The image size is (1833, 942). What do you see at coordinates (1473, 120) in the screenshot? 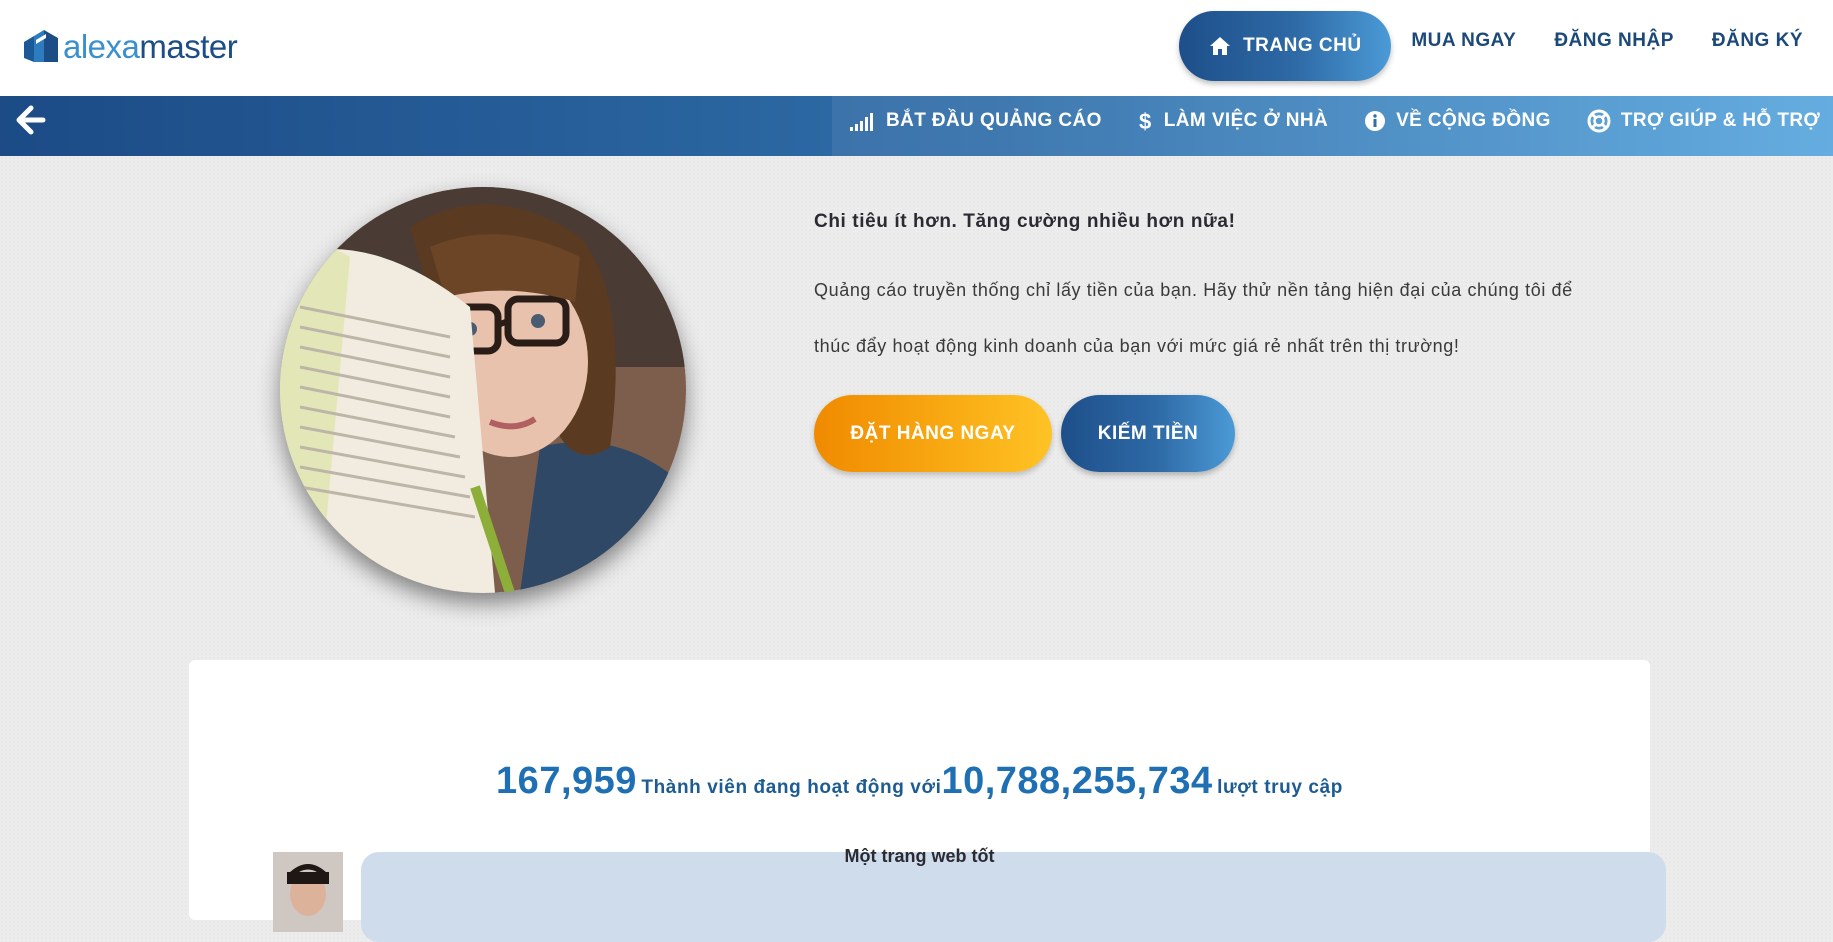
I see `subnav-community-label: VỀ CỘNG ĐỒNG` at bounding box center [1473, 120].